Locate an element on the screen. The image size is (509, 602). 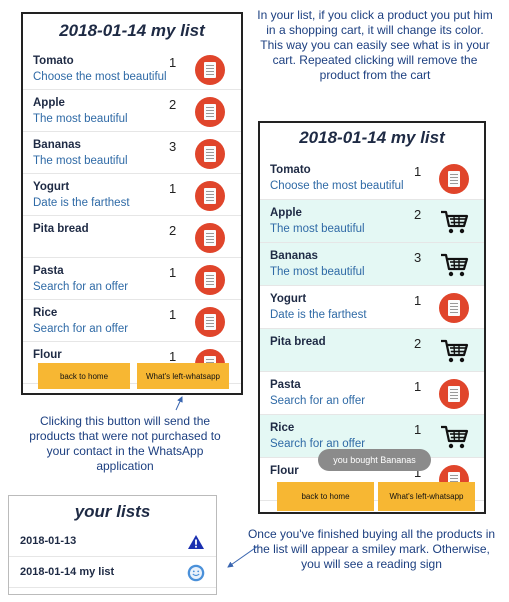
your-lists-panel: your lists 2018-01-13 2018-01-14 my list is located at coordinates (112, 545).